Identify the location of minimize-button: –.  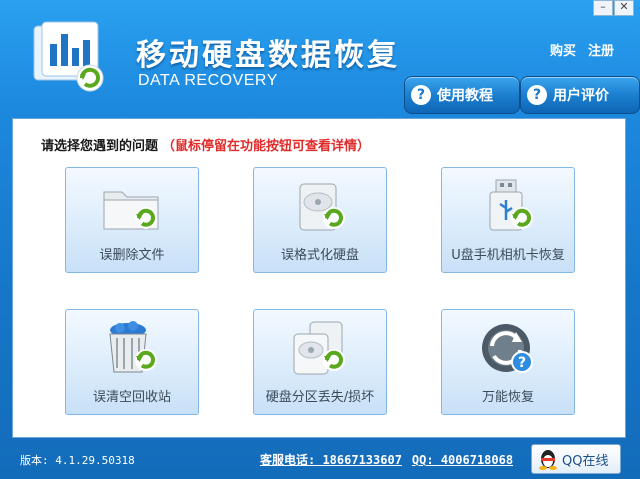
(603, 8).